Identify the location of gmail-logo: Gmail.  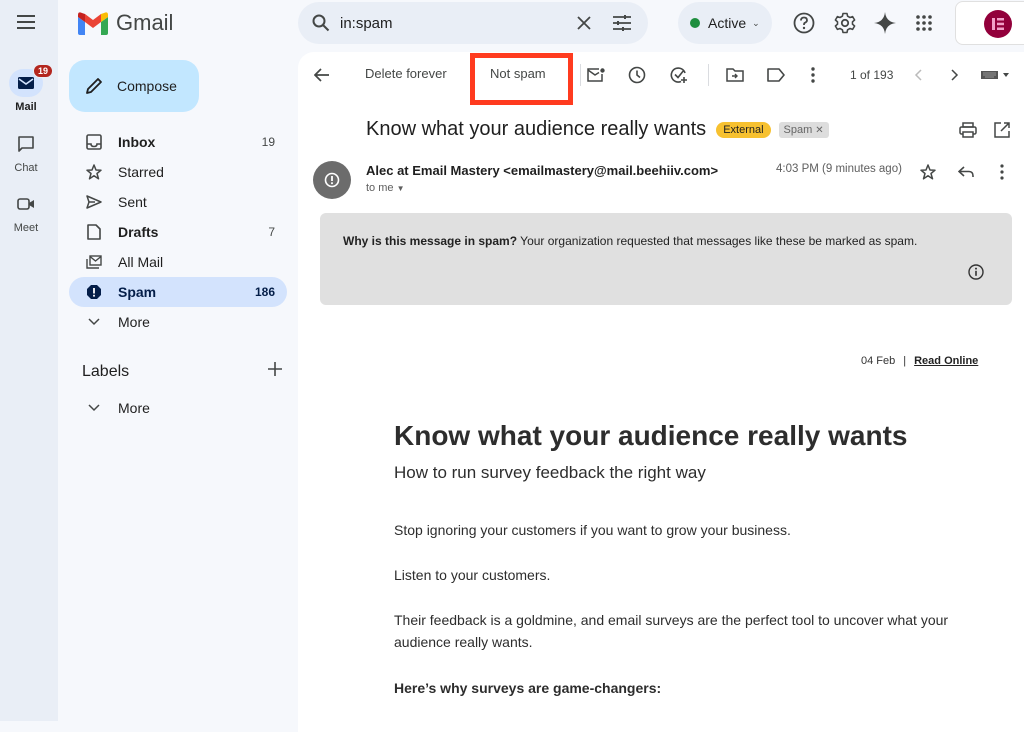
(125, 23).